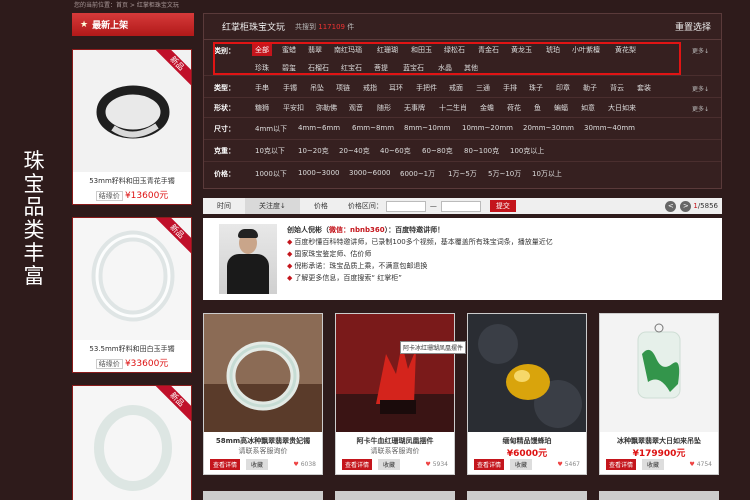 This screenshot has width=750, height=500. Describe the element at coordinates (622, 108) in the screenshot. I see `filter-option: 大日如来` at that location.